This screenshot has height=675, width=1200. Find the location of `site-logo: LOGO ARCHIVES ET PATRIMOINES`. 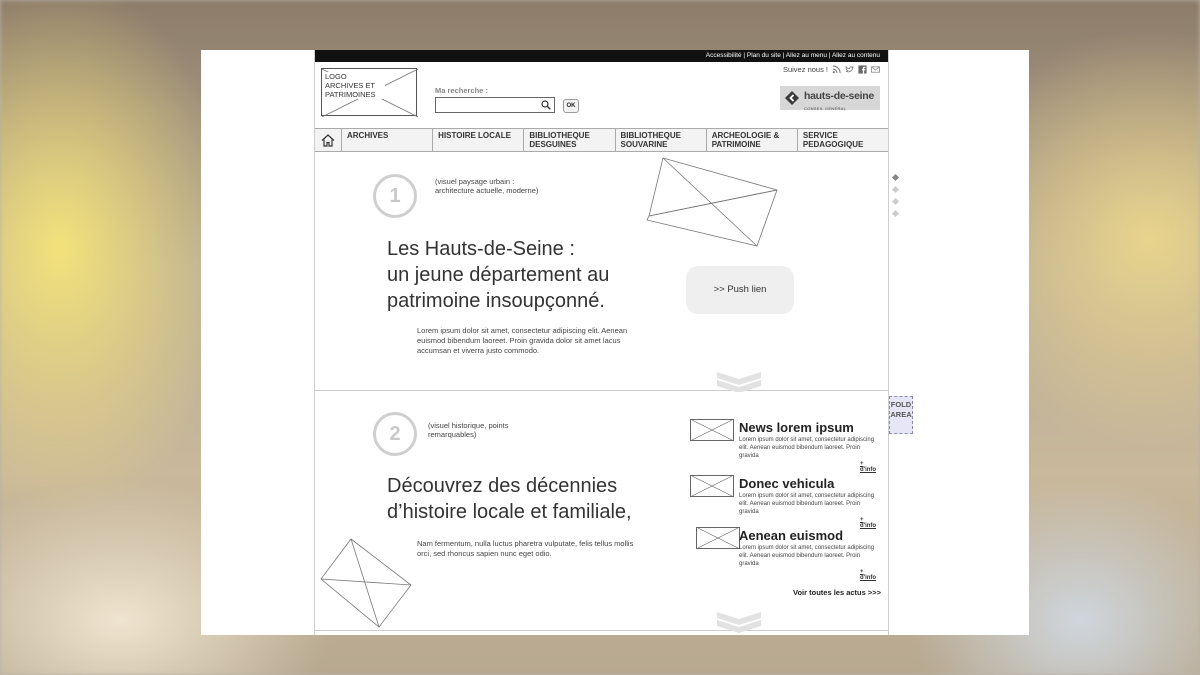

site-logo: LOGO ARCHIVES ET PATRIMOINES is located at coordinates (369, 92).